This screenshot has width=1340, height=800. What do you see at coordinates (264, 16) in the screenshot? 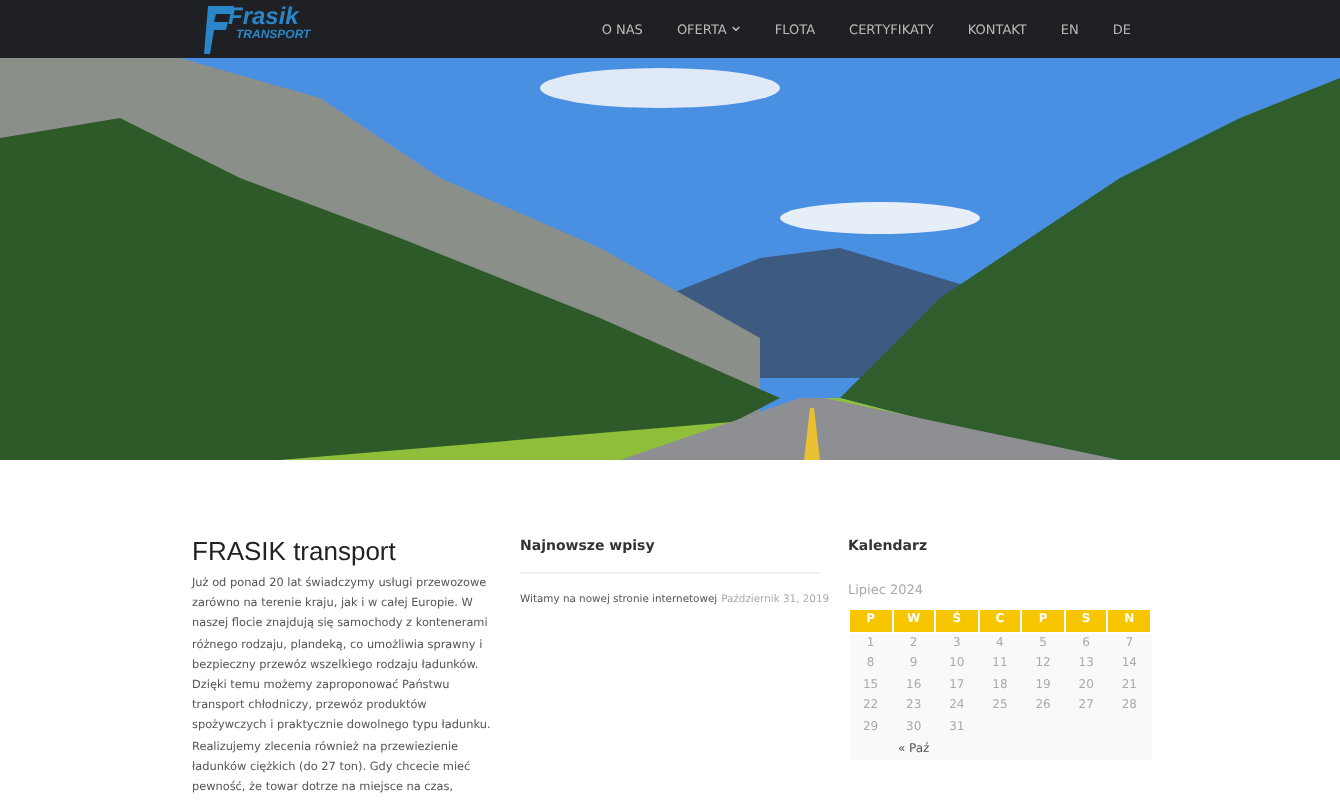
I see `logo-name: Frasik` at bounding box center [264, 16].